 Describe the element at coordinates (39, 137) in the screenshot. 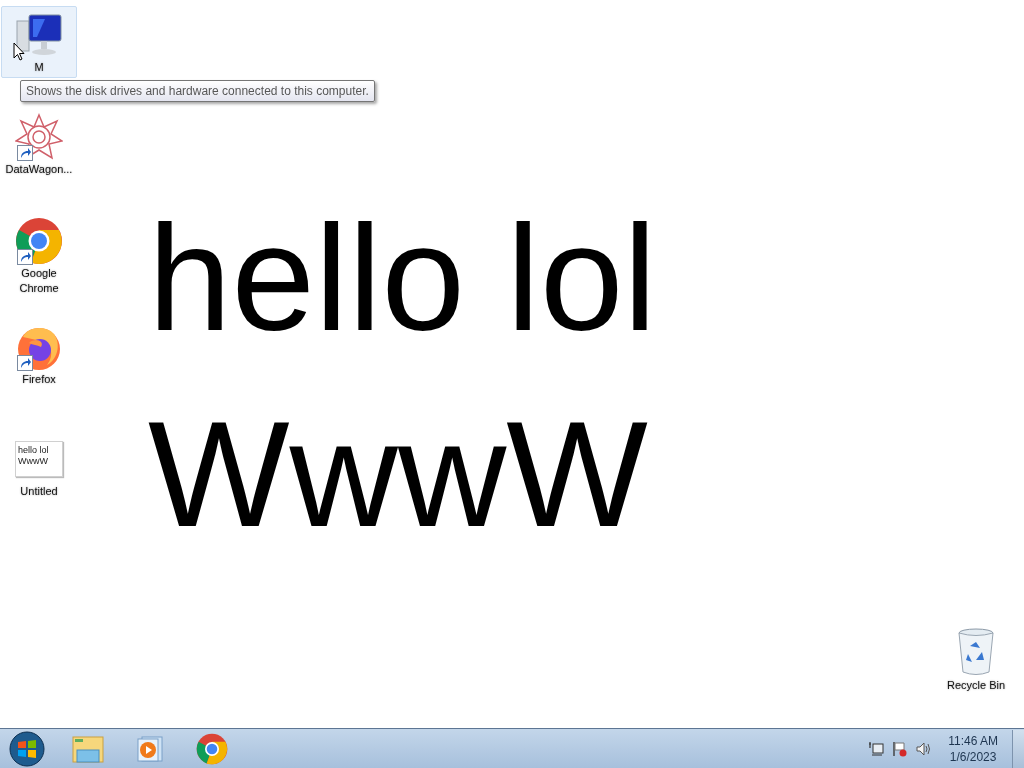

I see `star-emblem-icon` at that location.